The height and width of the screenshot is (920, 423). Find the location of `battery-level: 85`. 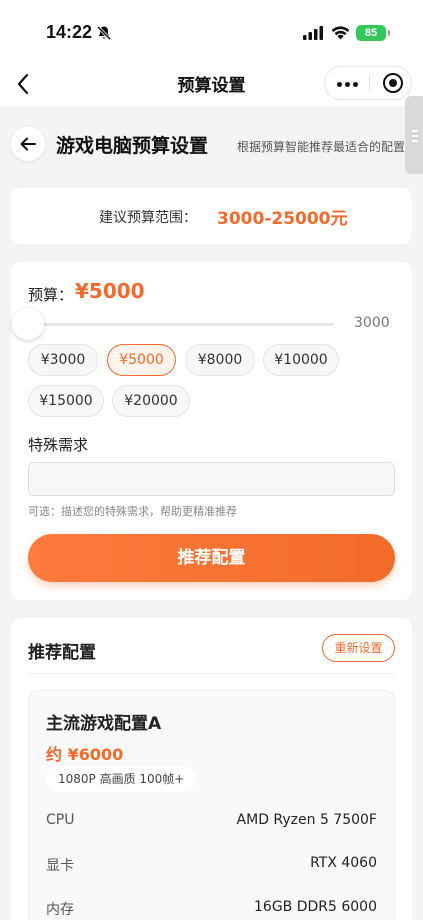

battery-level: 85 is located at coordinates (371, 33).